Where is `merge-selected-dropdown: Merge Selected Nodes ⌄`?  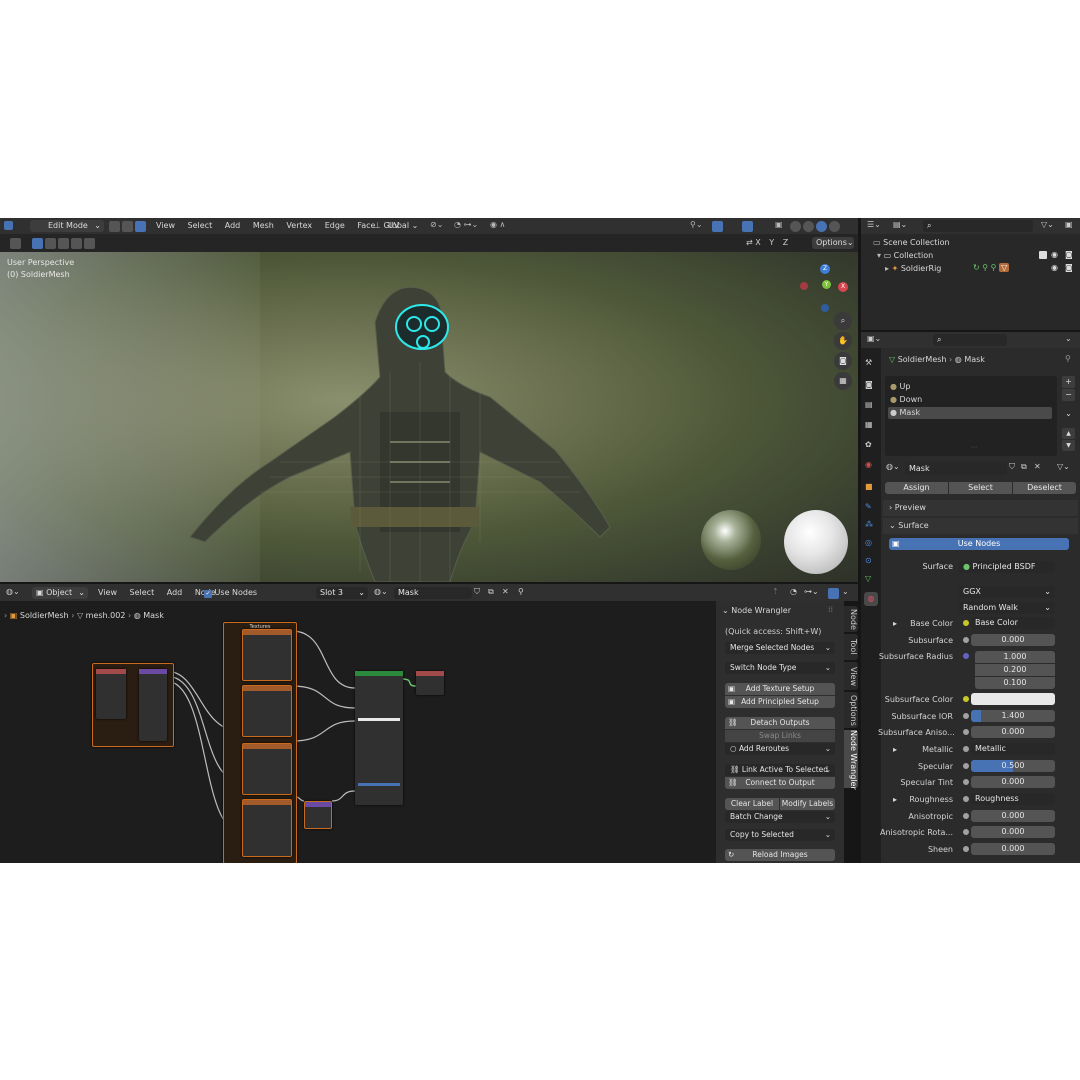
merge-selected-dropdown: Merge Selected Nodes ⌄ is located at coordinates (780, 648).